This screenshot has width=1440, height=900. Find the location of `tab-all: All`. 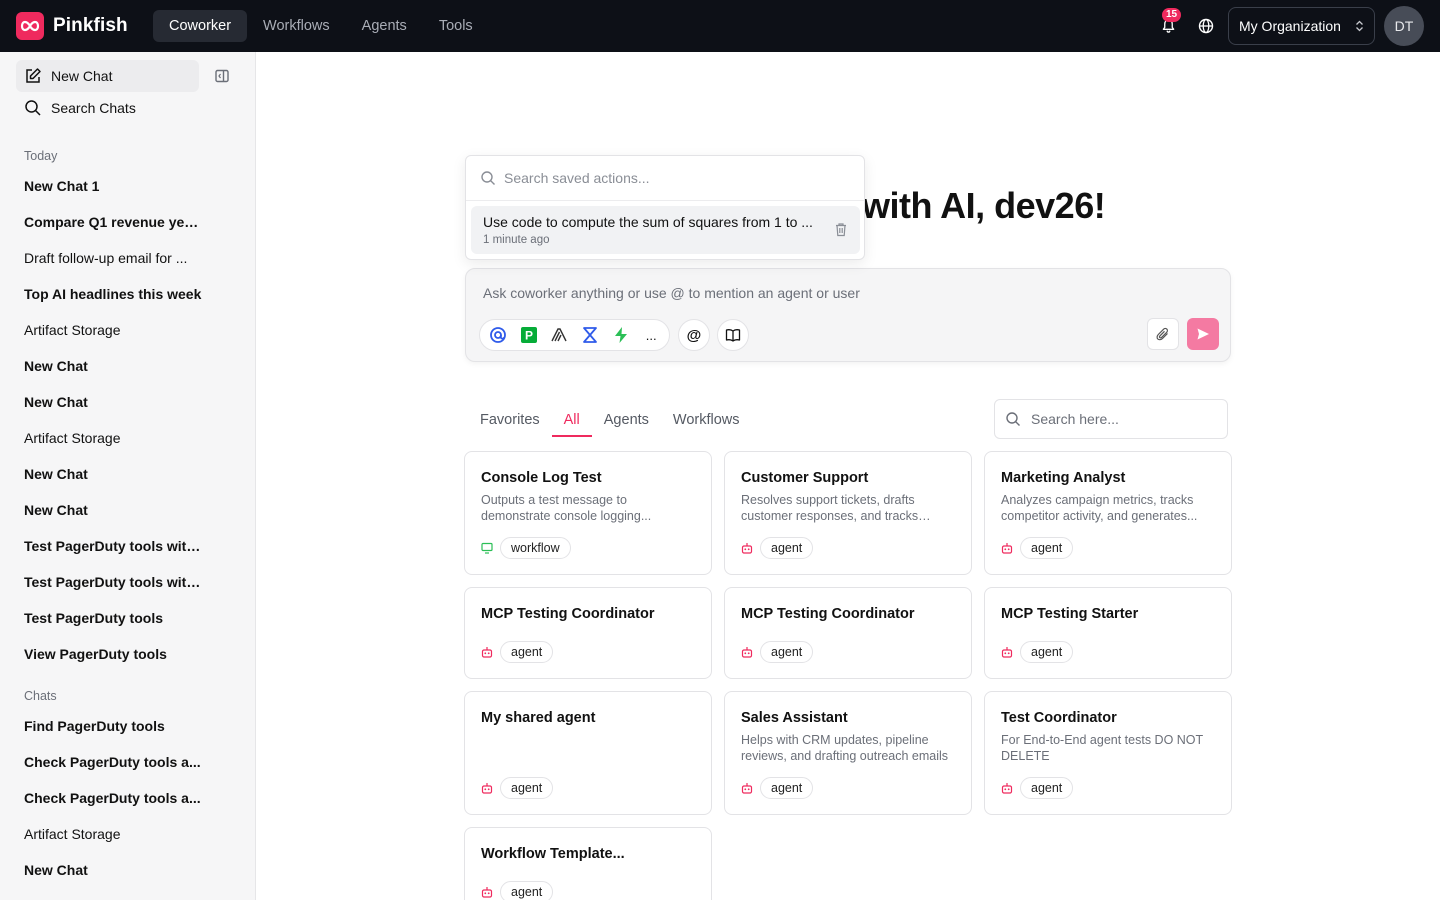

tab-all: All is located at coordinates (571, 420).